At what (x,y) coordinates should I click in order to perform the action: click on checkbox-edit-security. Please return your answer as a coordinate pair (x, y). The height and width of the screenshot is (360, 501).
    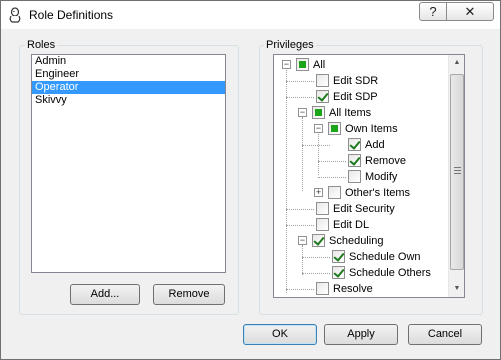
    Looking at the image, I should click on (322, 208).